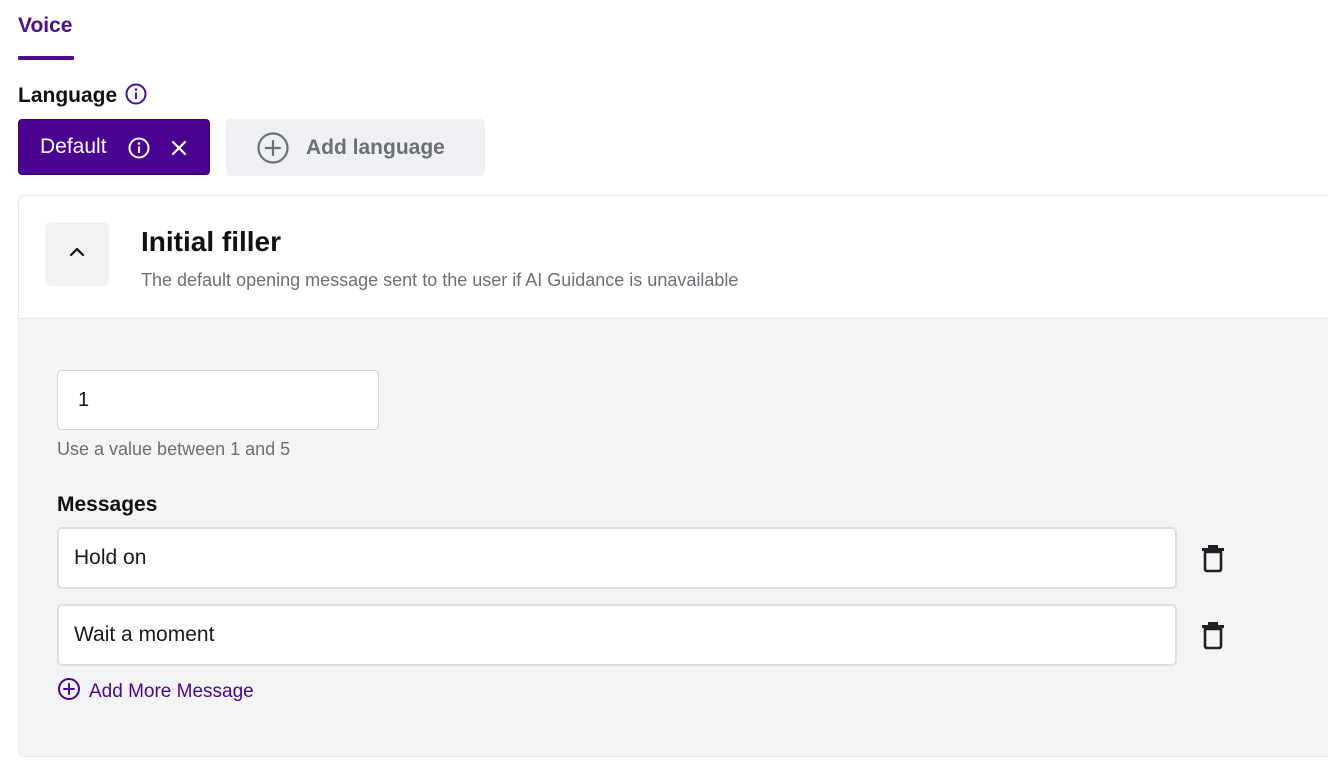  I want to click on language-chip-label: Default, so click(73, 146).